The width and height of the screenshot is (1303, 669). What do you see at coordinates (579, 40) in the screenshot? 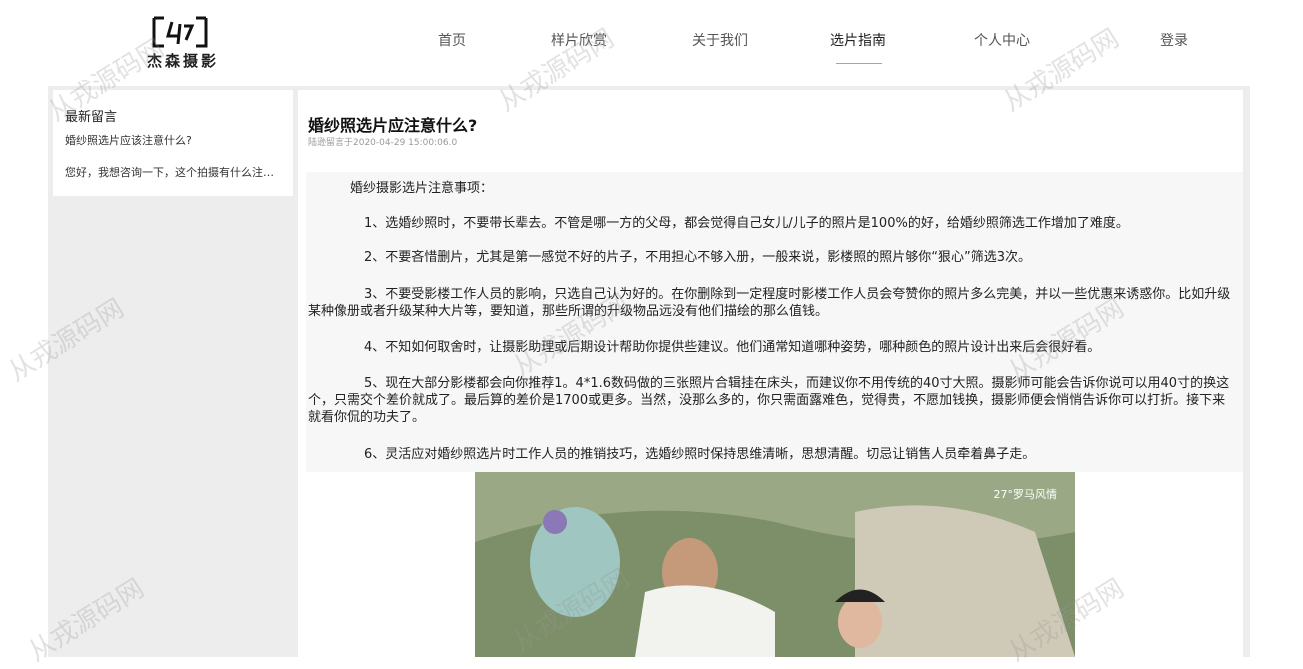
I see `nav-samples: 样片欣赏` at bounding box center [579, 40].